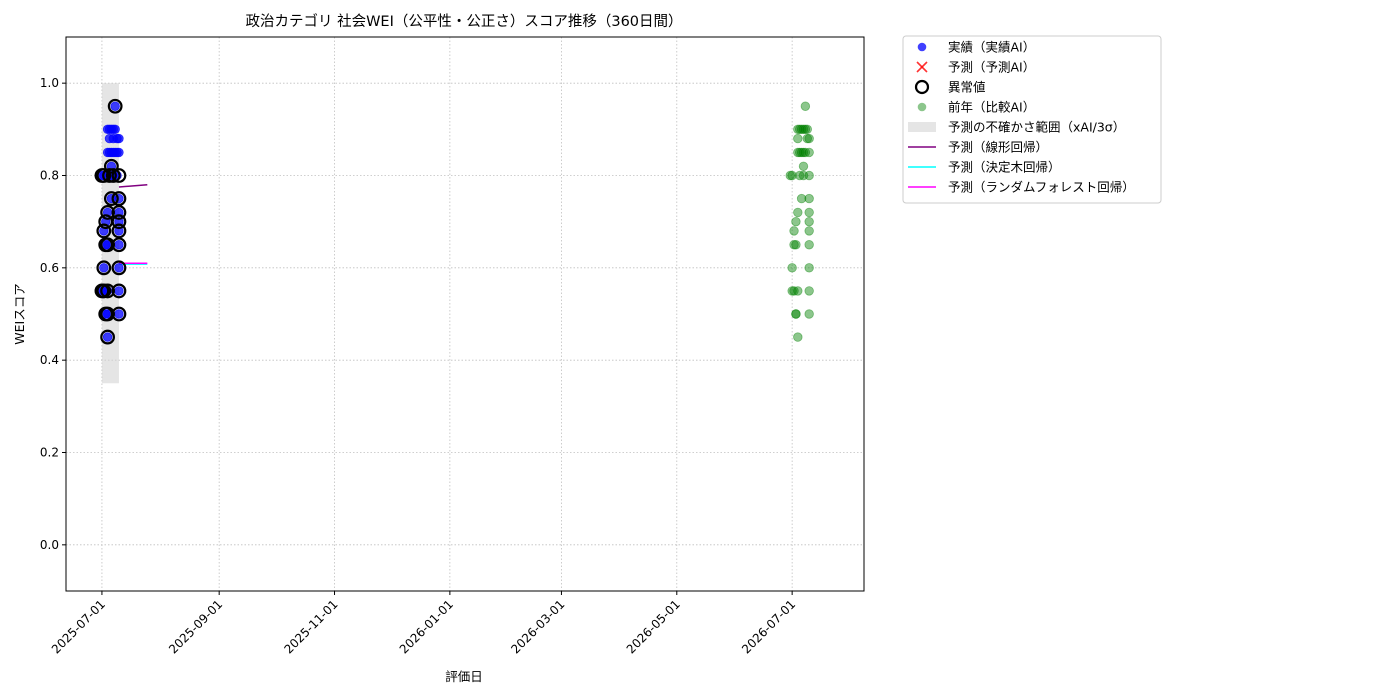 The height and width of the screenshot is (700, 1400). I want to click on legend-marker-previous_year, so click(922, 107).